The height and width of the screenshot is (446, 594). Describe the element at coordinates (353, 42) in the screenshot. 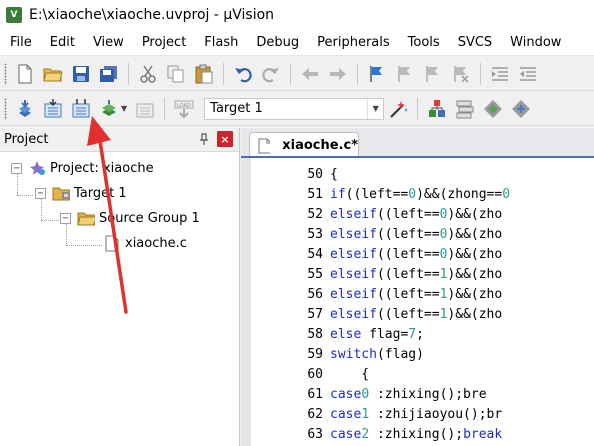

I see `menu-peripherals: Peripherals` at that location.